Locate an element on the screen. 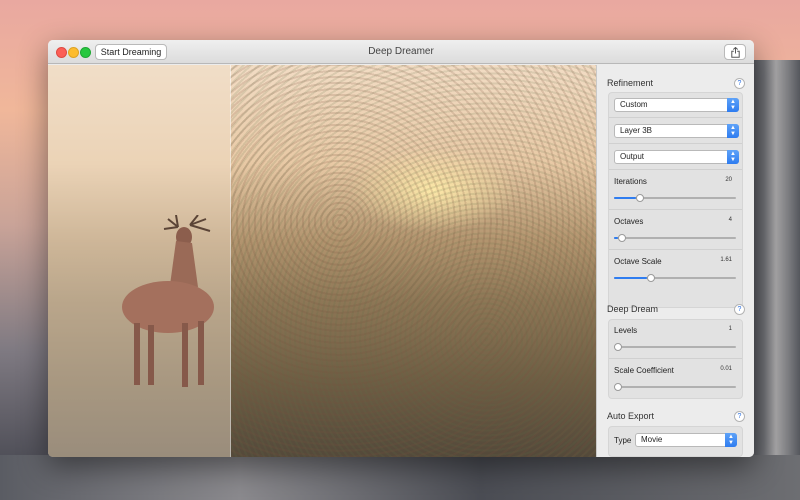  deep-dream-group: Levels 1 Scale Coefficient 0.01 is located at coordinates (675, 359).